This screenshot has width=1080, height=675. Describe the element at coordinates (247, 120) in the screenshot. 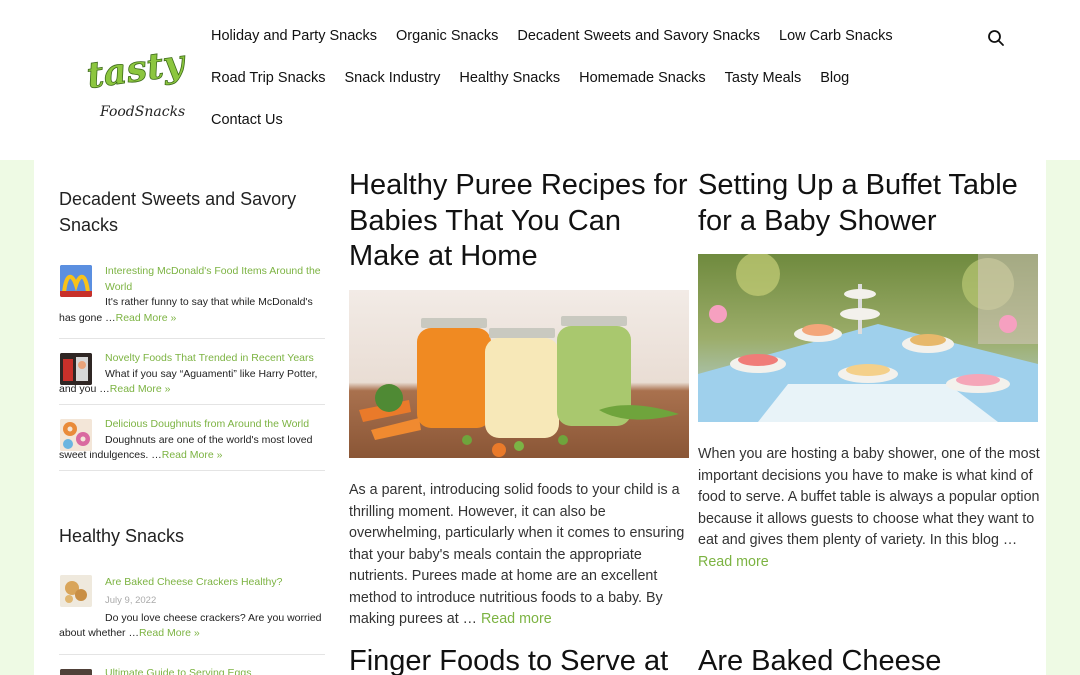

I see `nav-item-contact-us: Contact Us` at that location.